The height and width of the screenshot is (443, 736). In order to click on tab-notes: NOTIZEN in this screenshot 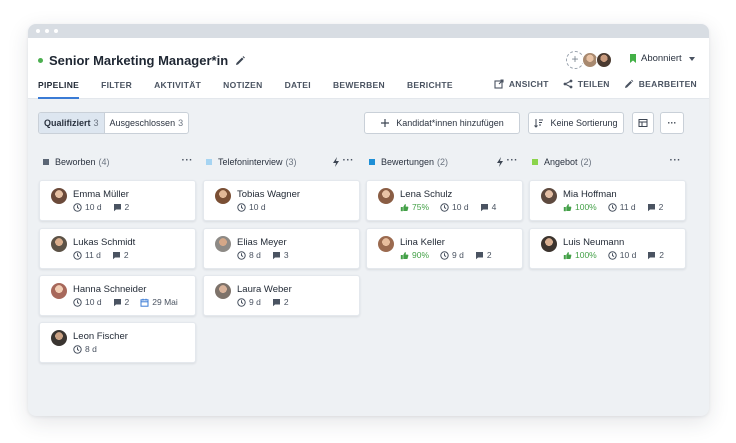, I will do `click(242, 88)`.